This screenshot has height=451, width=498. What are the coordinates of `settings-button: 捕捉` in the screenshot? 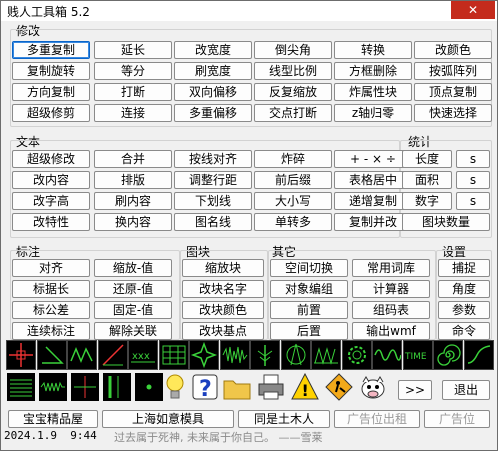 It's located at (464, 268).